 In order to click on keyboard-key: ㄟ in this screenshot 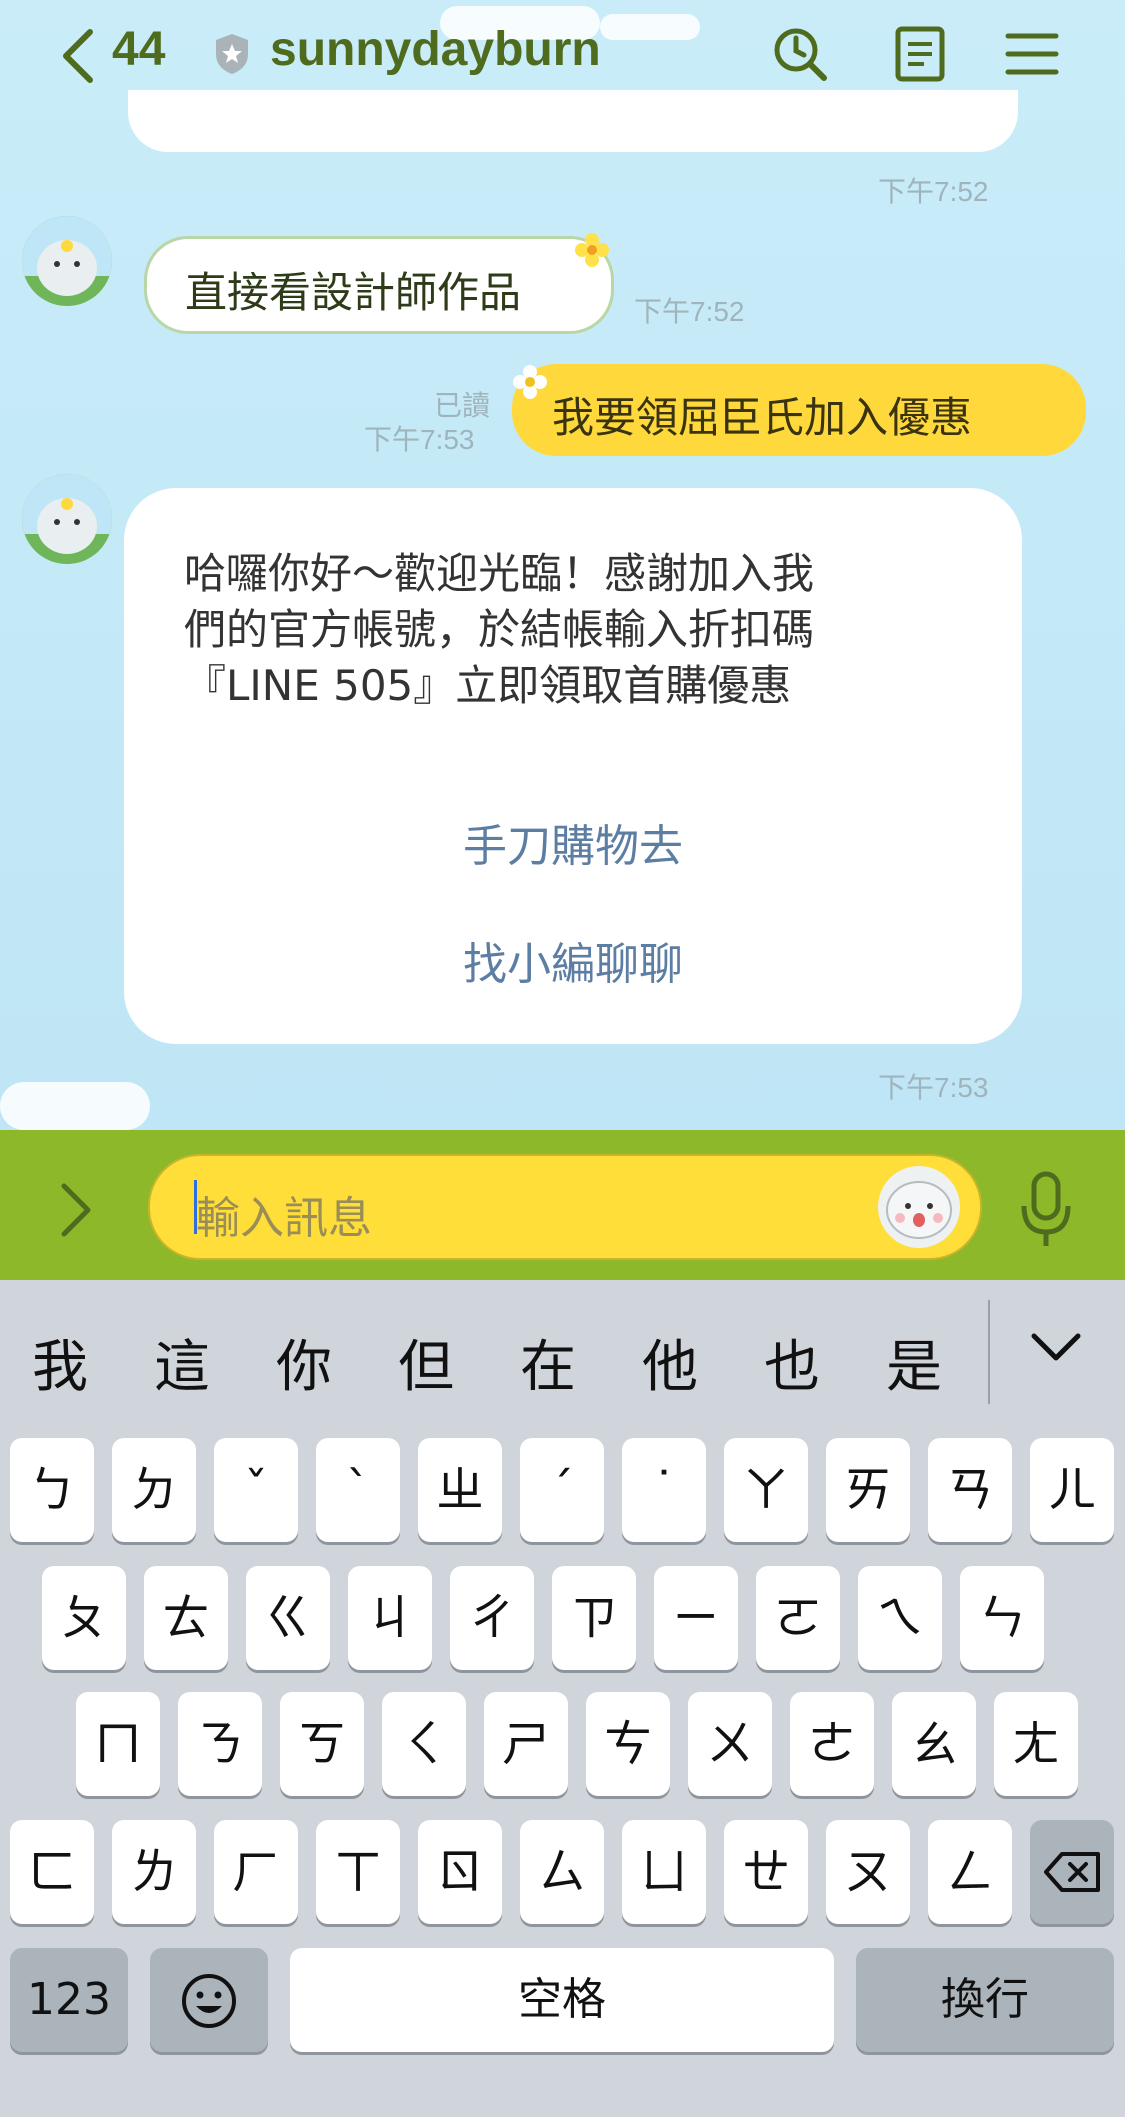, I will do `click(900, 1618)`.